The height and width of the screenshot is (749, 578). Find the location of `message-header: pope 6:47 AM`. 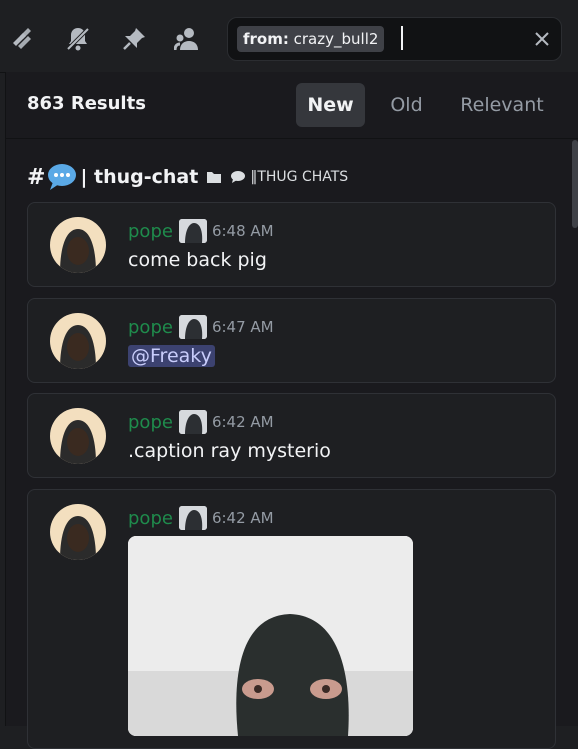

message-header: pope 6:47 AM is located at coordinates (201, 327).